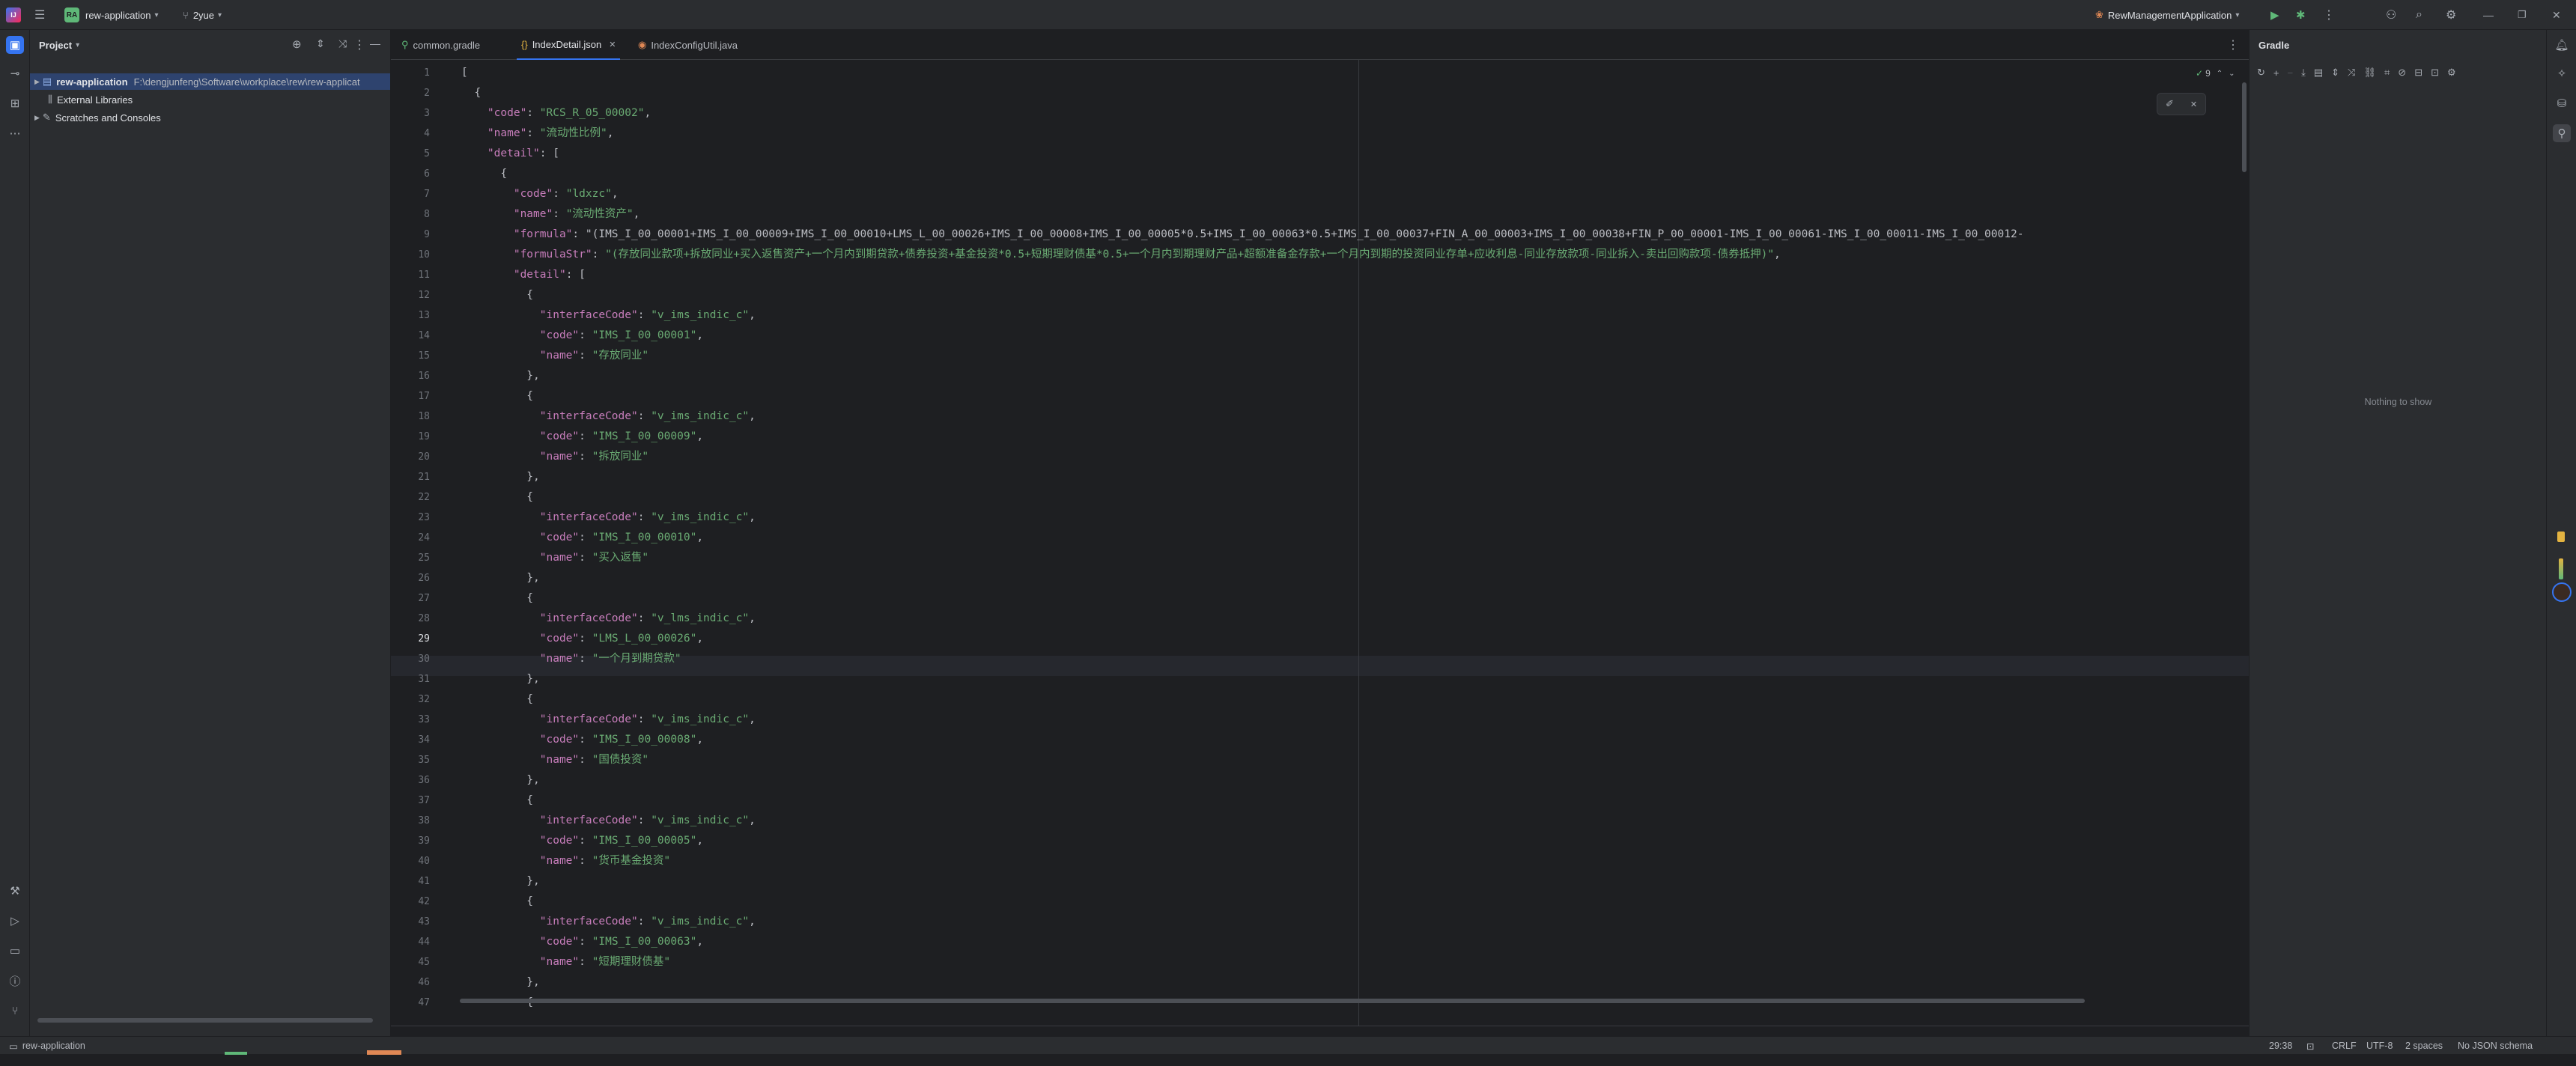 The image size is (2576, 1066). Describe the element at coordinates (2562, 45) in the screenshot. I see `notifications-icon: 🔔︎` at that location.